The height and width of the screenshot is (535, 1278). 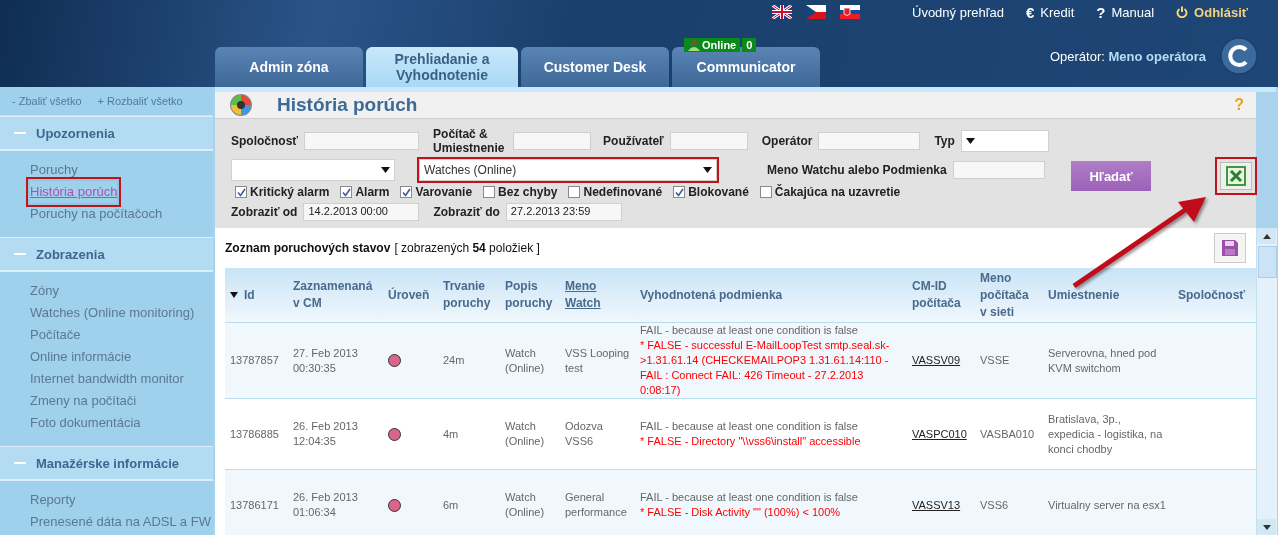 I want to click on sidebar-item: Poruchy na počítačoch, so click(x=96, y=214).